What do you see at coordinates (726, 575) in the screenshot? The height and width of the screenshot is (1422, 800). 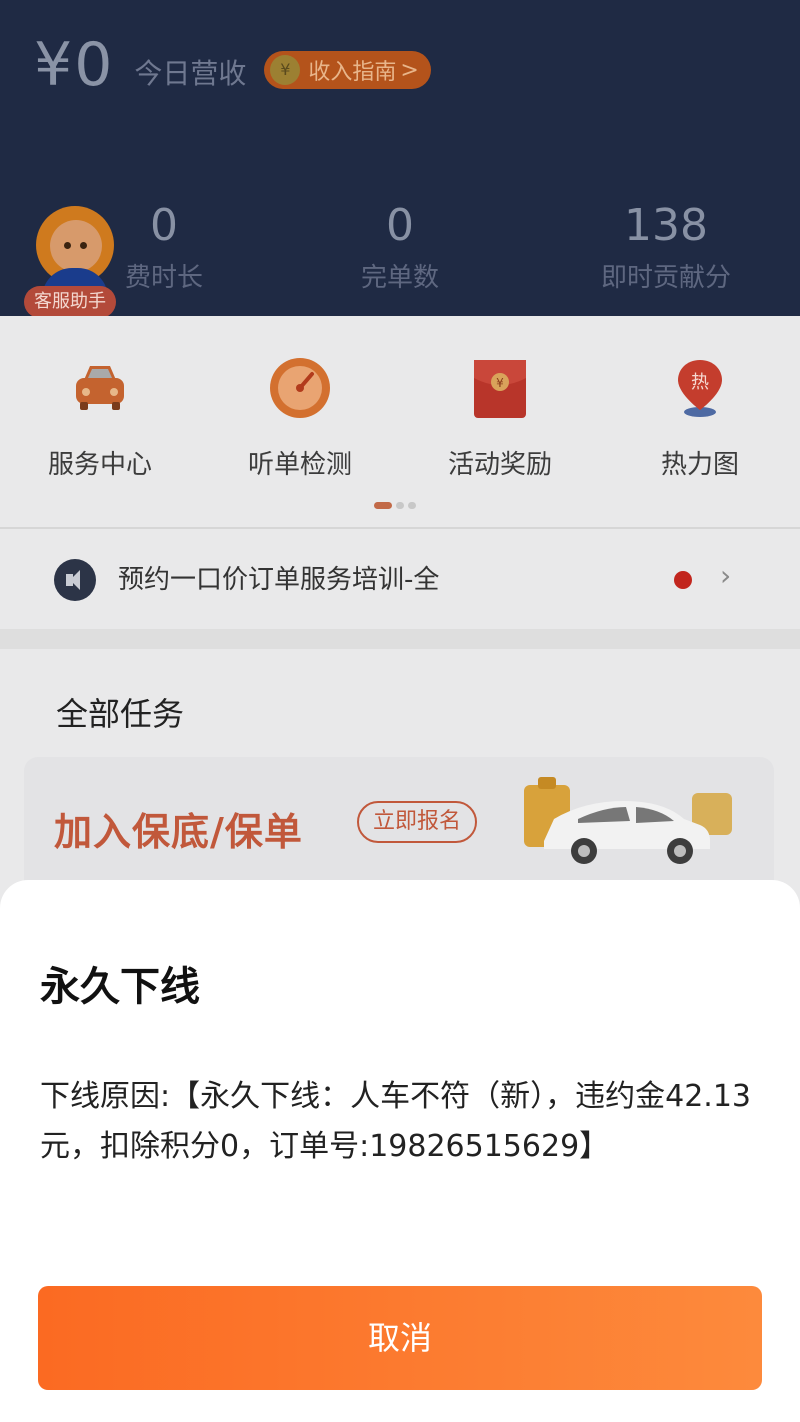 I see `chevron-right-icon: ›` at bounding box center [726, 575].